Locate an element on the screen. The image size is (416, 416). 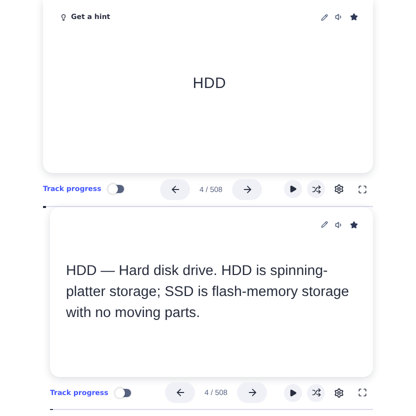
card-term: HDD is located at coordinates (210, 84).